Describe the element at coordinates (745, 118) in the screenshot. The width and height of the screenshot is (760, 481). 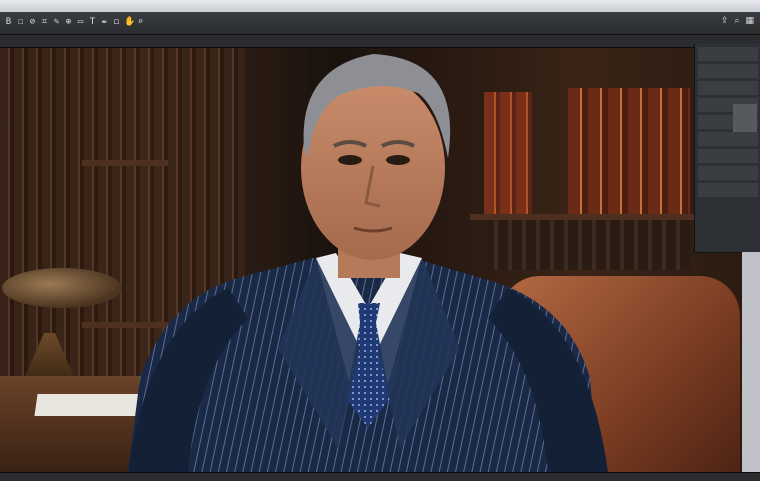
I see `color-swatch` at that location.